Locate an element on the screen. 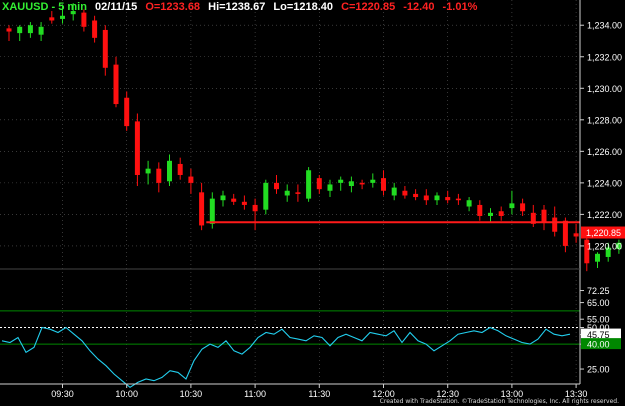  change-label: -12.40 is located at coordinates (419, 7).